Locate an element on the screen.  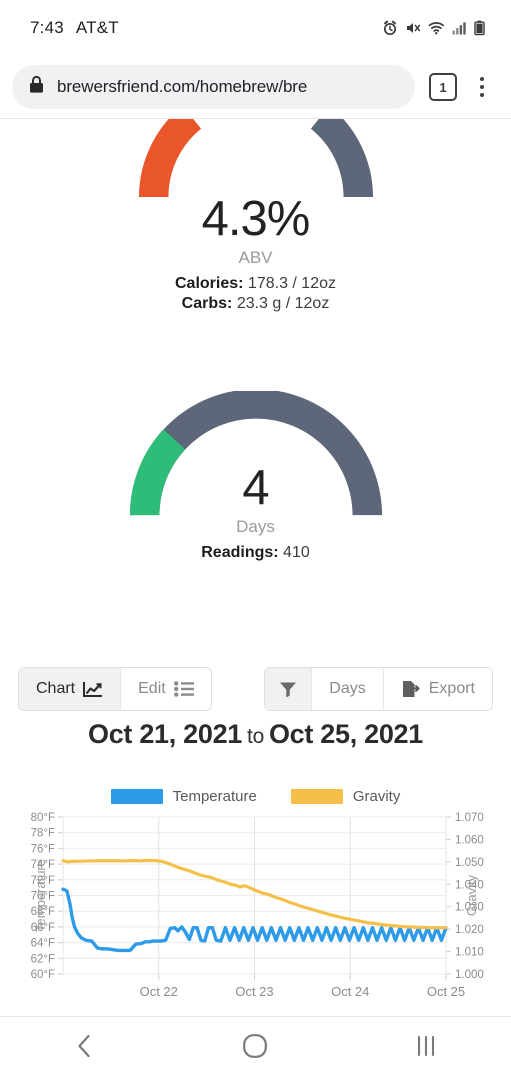
readings-label: Readings: is located at coordinates (240, 552).